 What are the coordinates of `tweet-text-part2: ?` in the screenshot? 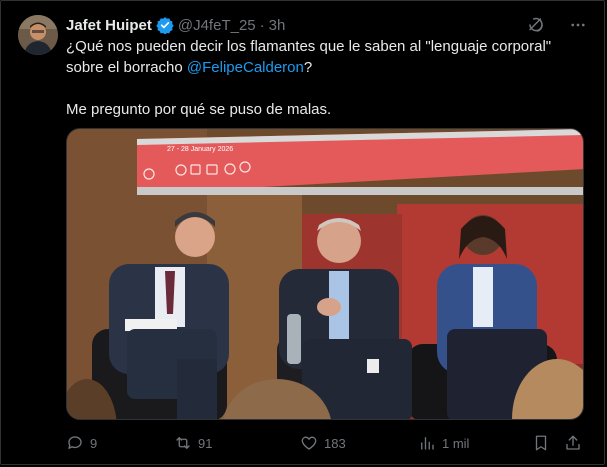 It's located at (308, 67).